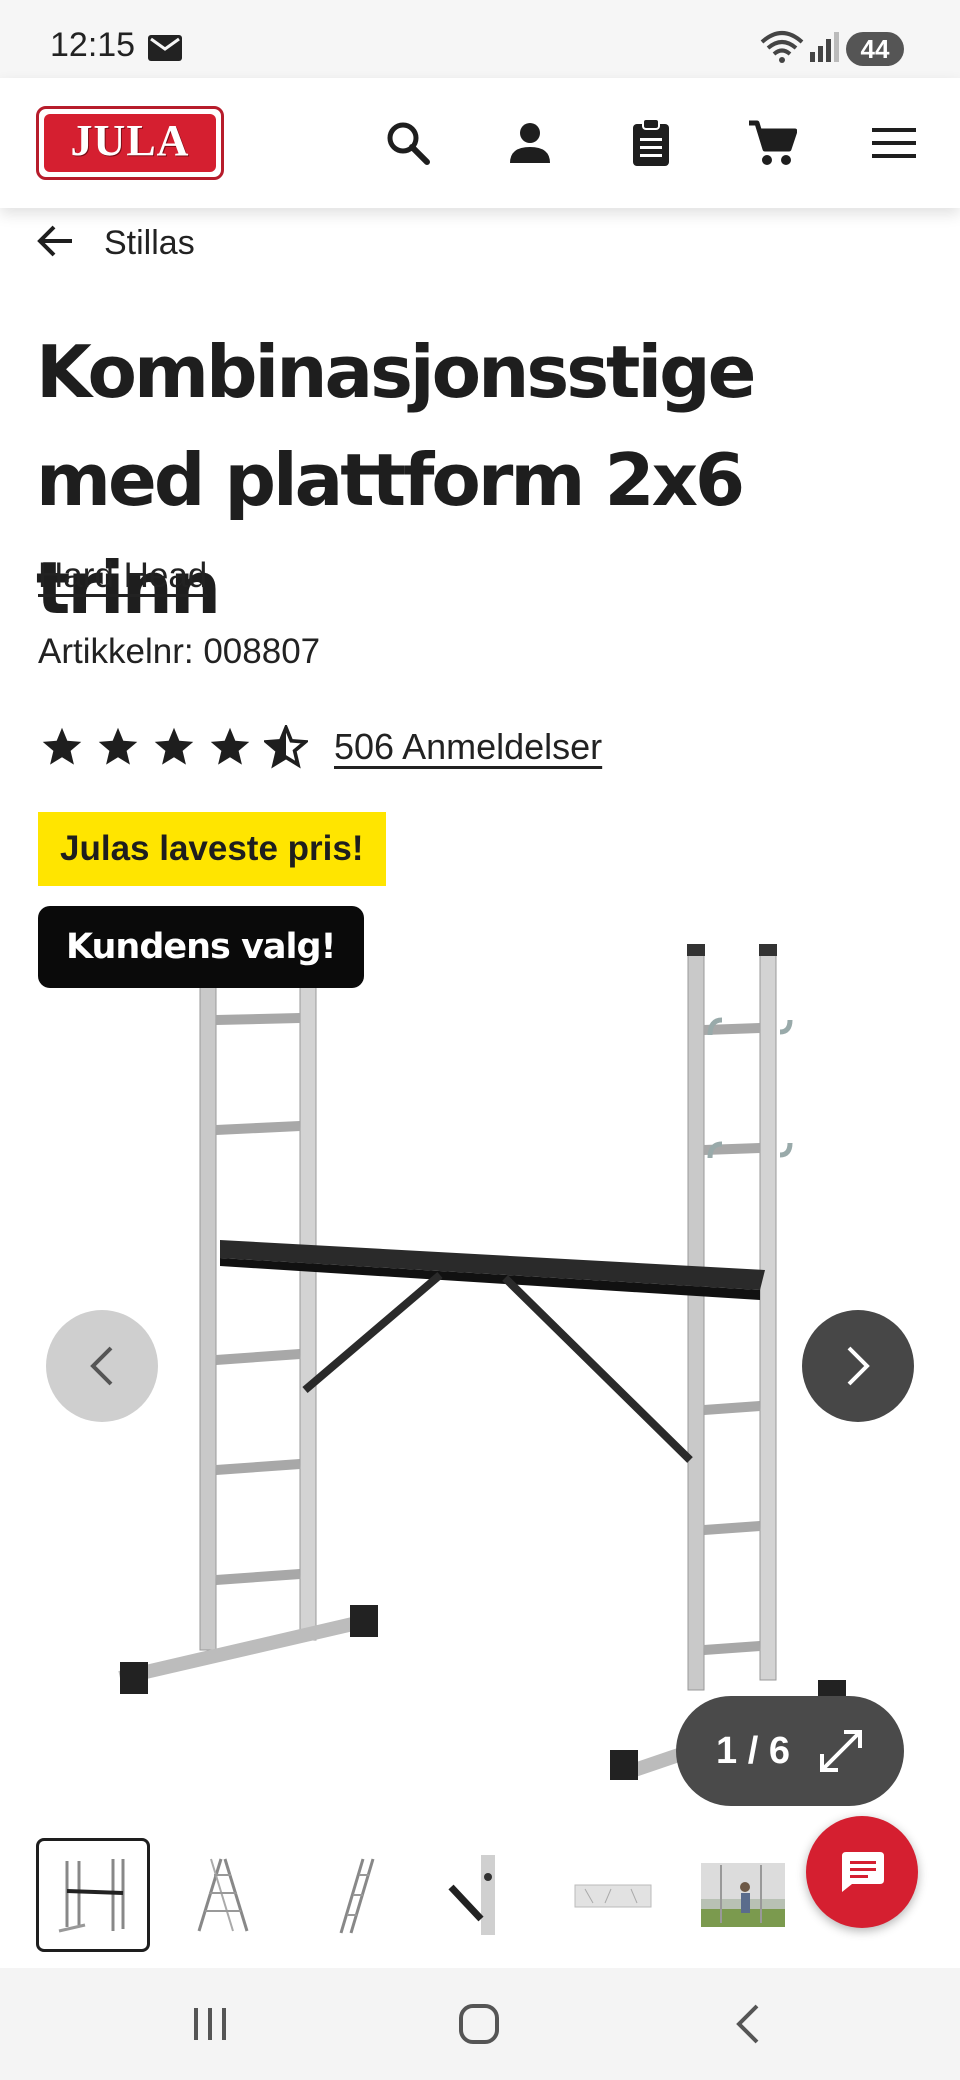  Describe the element at coordinates (753, 1750) in the screenshot. I see `gallery-counter-text: 1 / 6` at that location.